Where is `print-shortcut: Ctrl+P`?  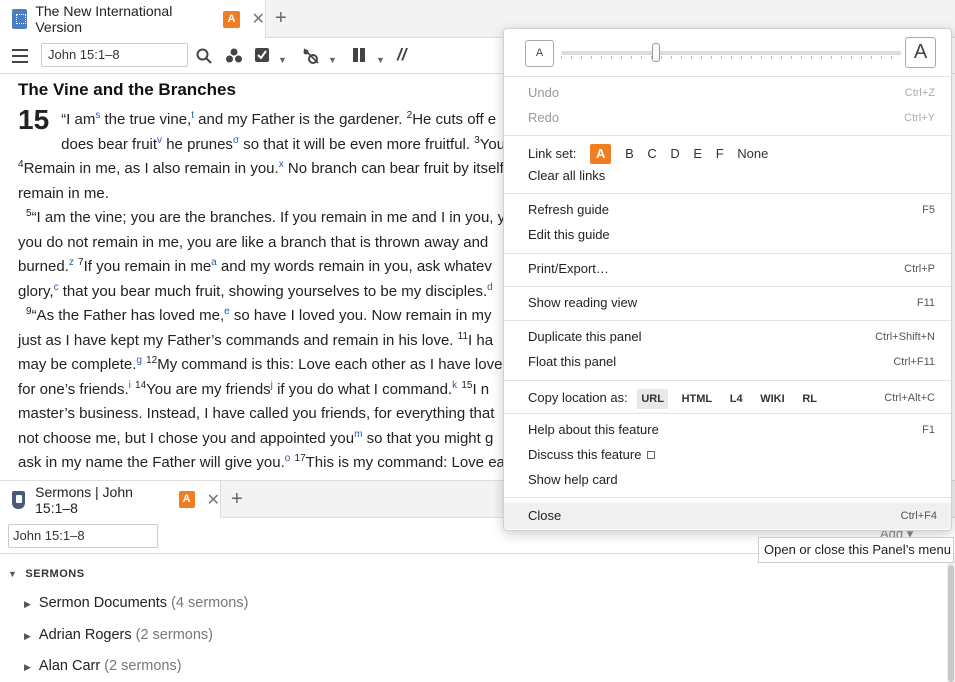 print-shortcut: Ctrl+P is located at coordinates (919, 269).